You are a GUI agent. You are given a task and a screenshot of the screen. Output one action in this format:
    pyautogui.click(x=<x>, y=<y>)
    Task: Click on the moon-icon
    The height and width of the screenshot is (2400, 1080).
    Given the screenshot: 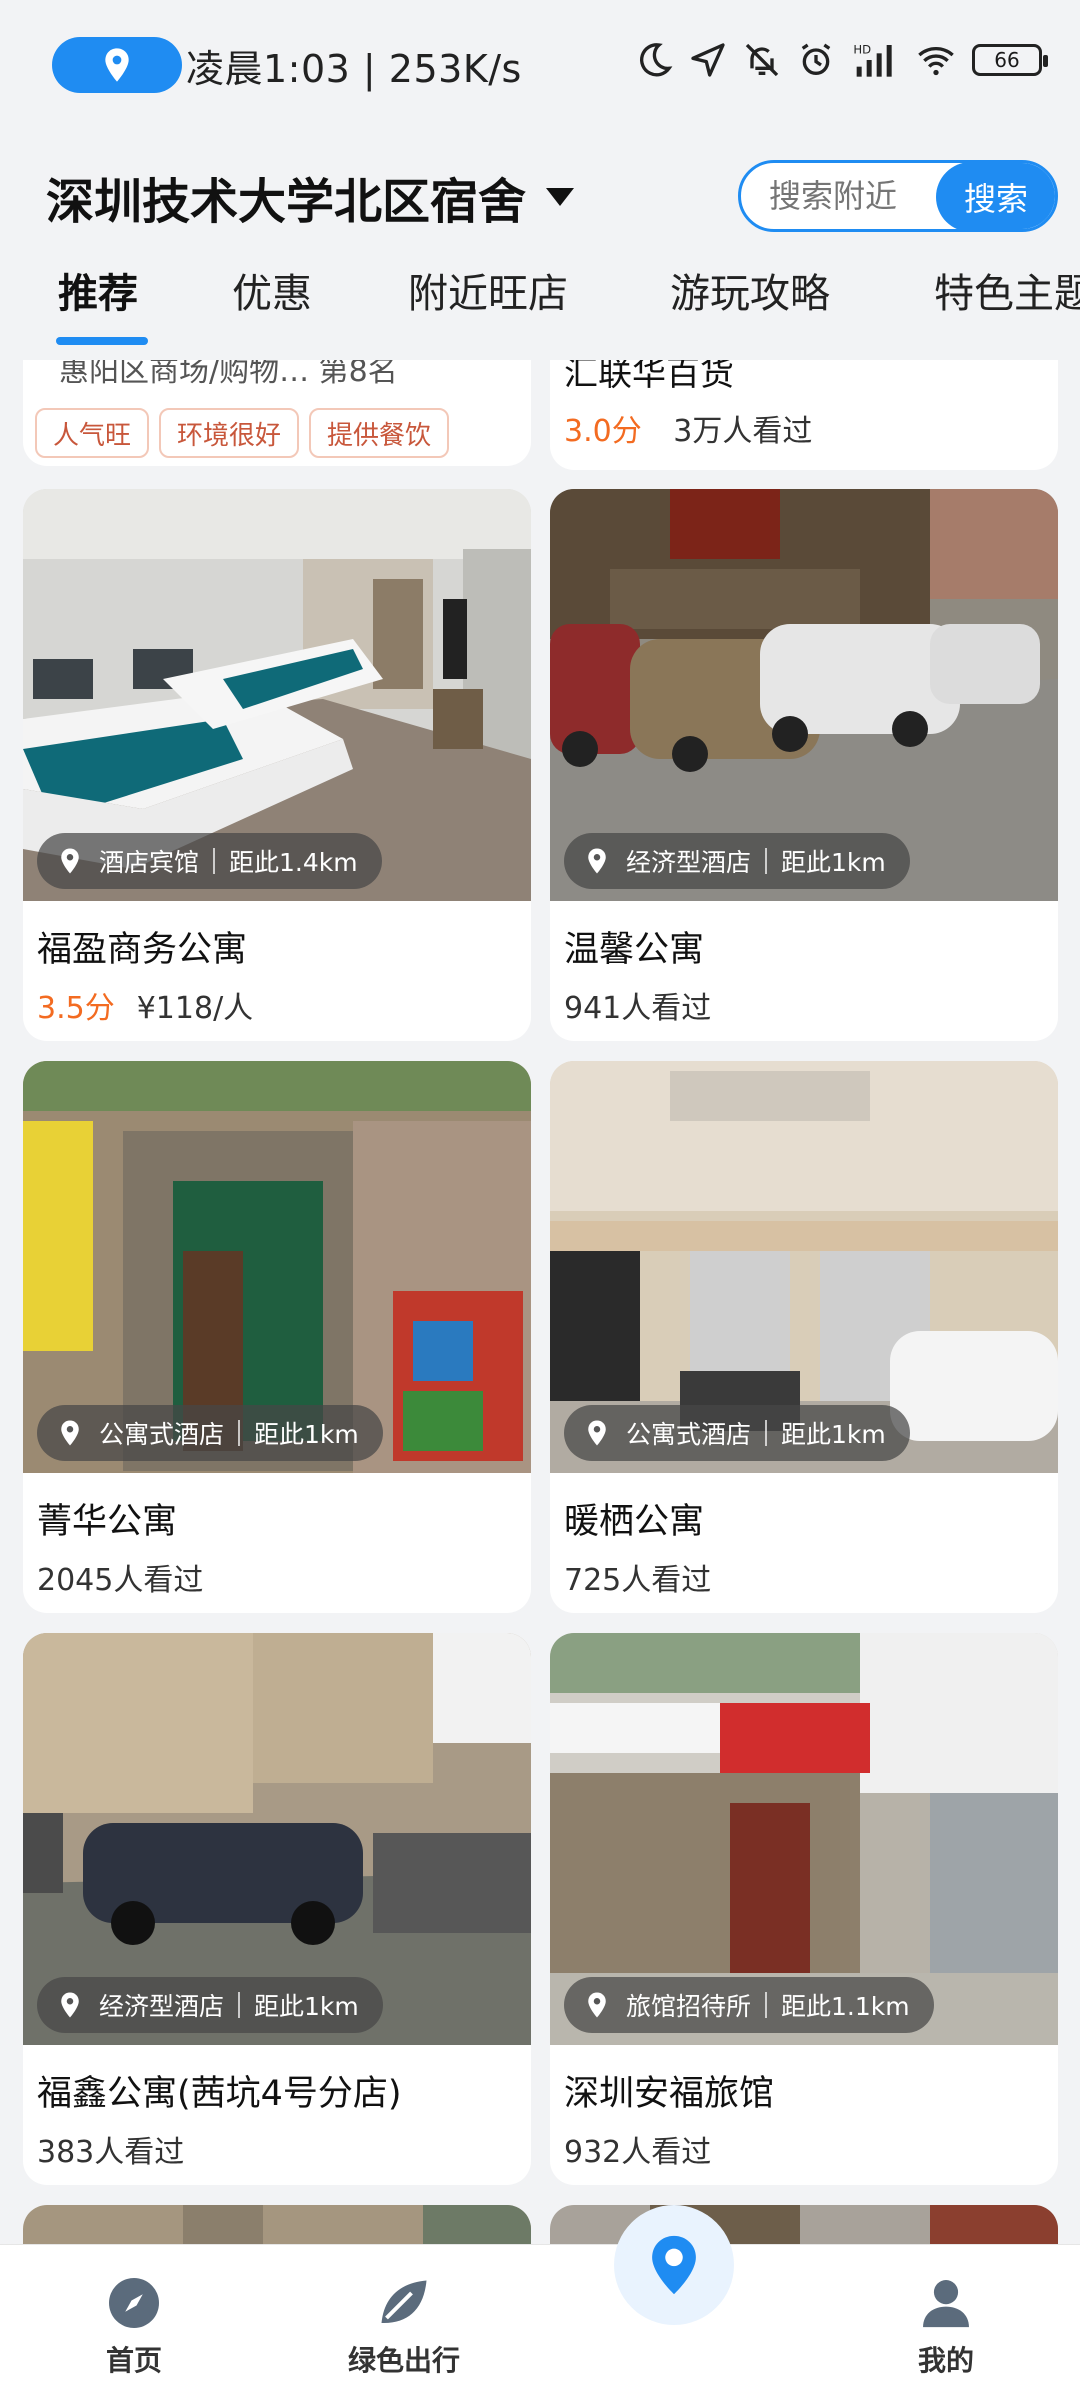 What is the action you would take?
    pyautogui.click(x=656, y=60)
    